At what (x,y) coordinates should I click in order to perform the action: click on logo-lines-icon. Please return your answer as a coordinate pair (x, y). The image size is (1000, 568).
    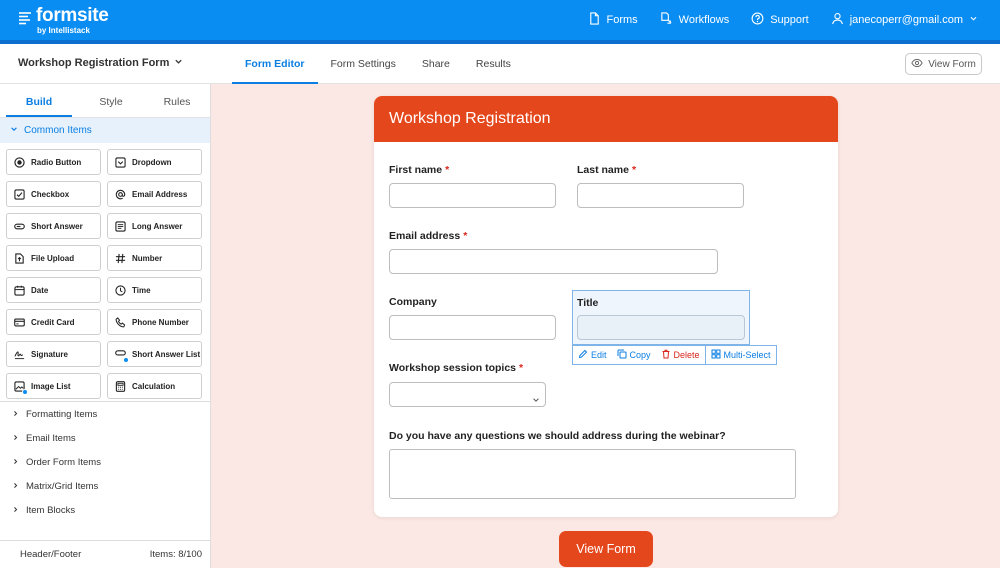
    Looking at the image, I should click on (25, 17).